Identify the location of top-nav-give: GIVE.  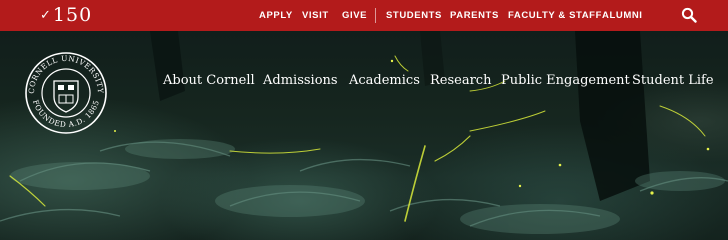
(354, 15).